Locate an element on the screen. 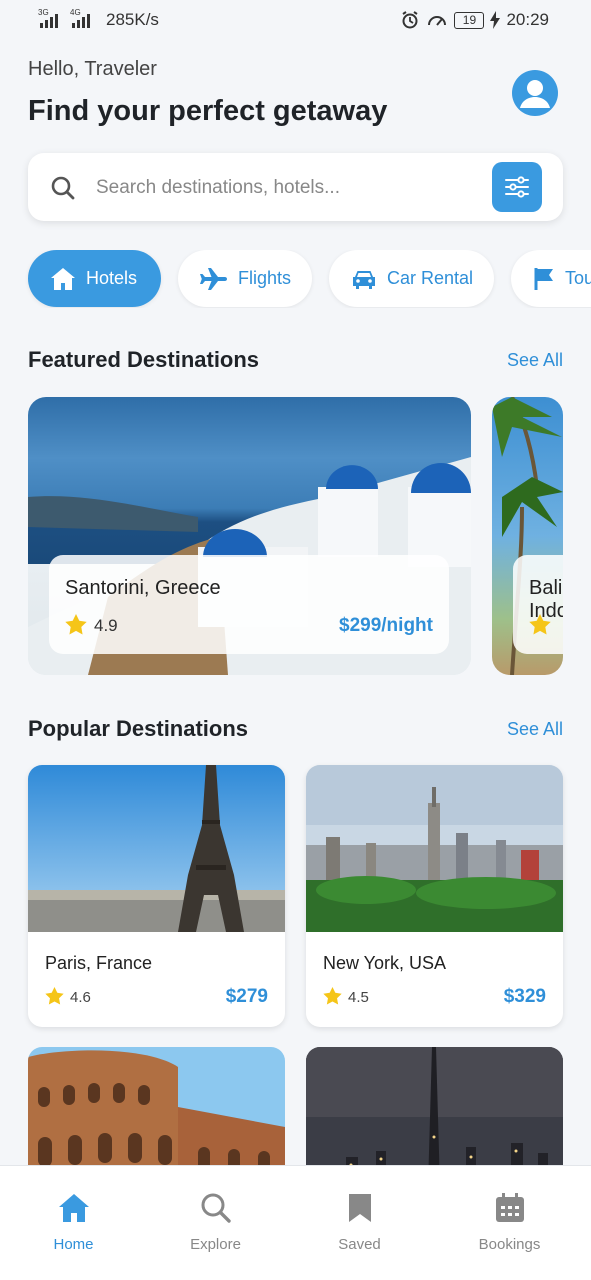 The height and width of the screenshot is (1280, 591). bottom-nav: Home Explore Saved Bookings is located at coordinates (295, 1222).